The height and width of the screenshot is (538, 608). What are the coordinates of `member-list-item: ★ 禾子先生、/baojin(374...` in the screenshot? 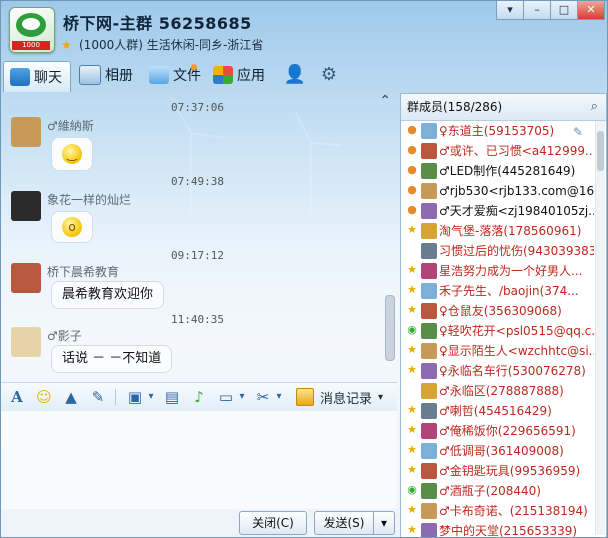 It's located at (497, 291).